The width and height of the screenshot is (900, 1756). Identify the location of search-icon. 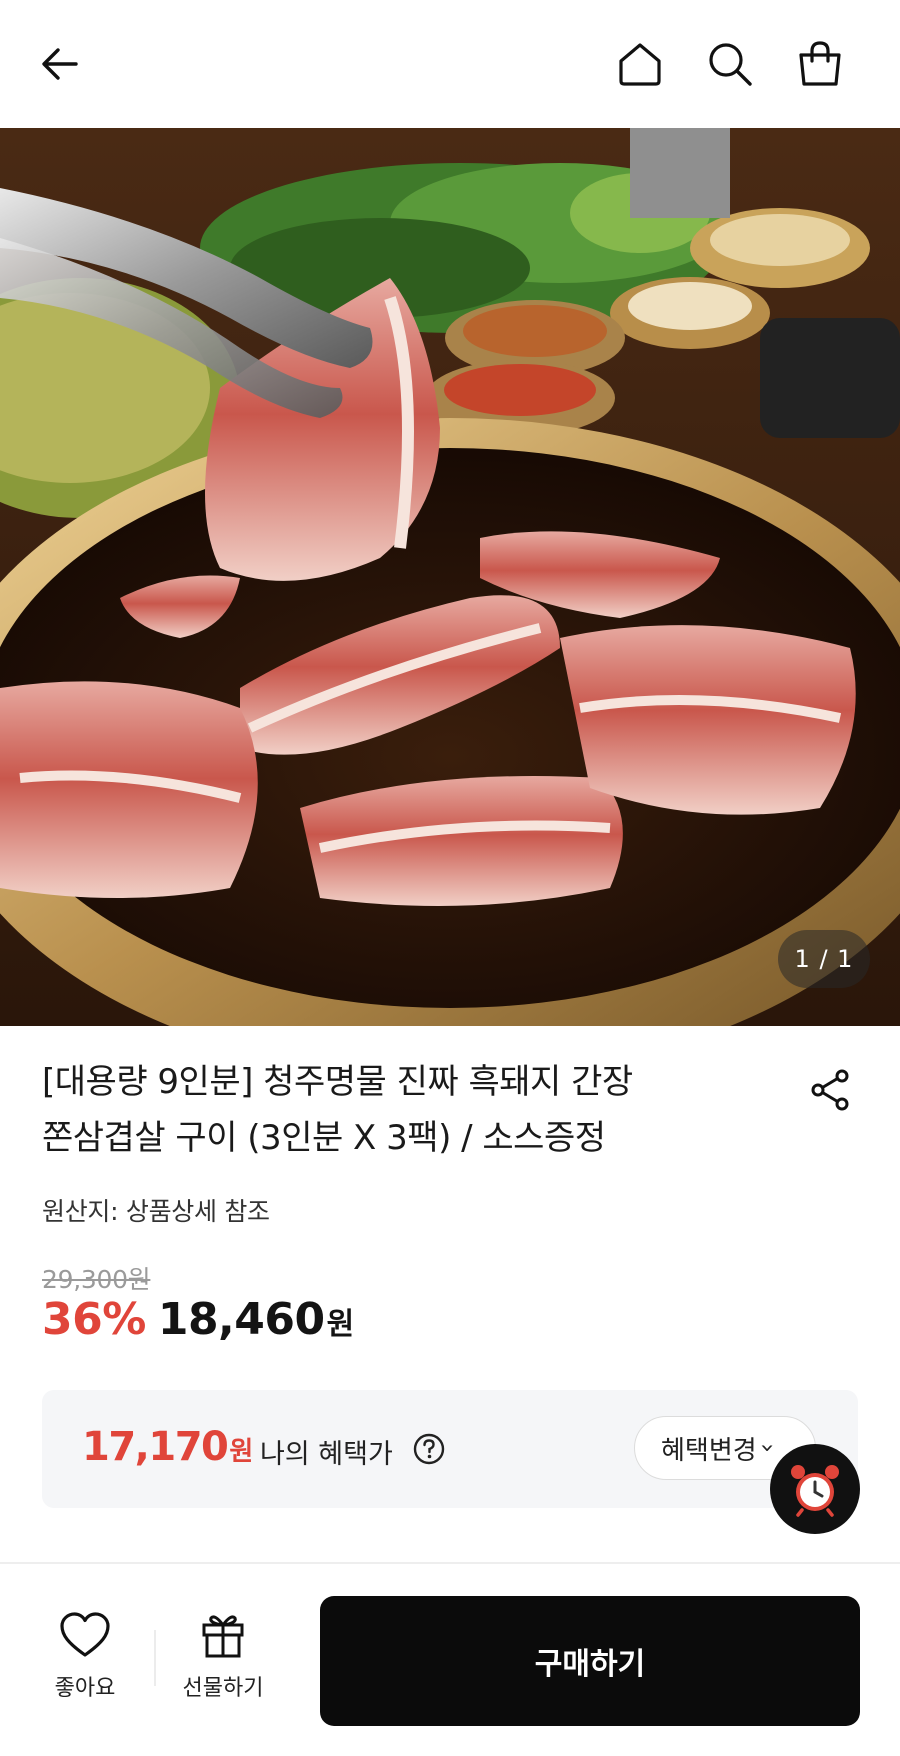
(730, 64).